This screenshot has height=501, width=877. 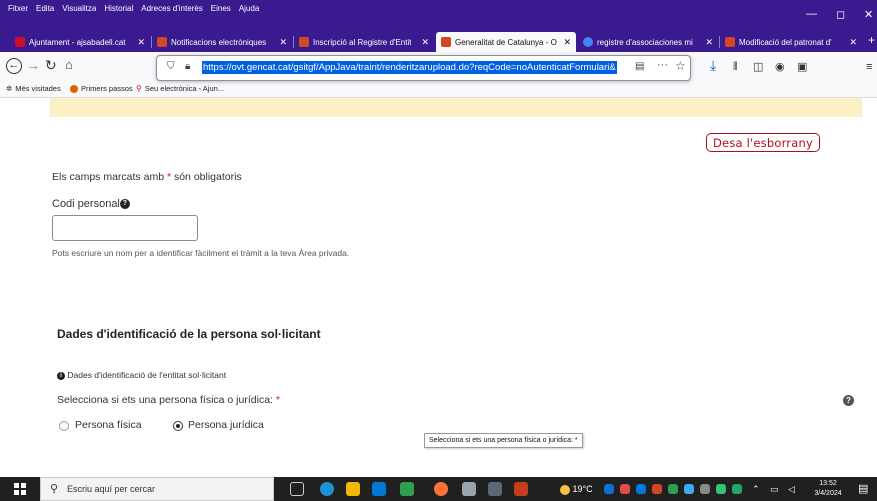 I want to click on shield-icon: ⛉, so click(x=171, y=66).